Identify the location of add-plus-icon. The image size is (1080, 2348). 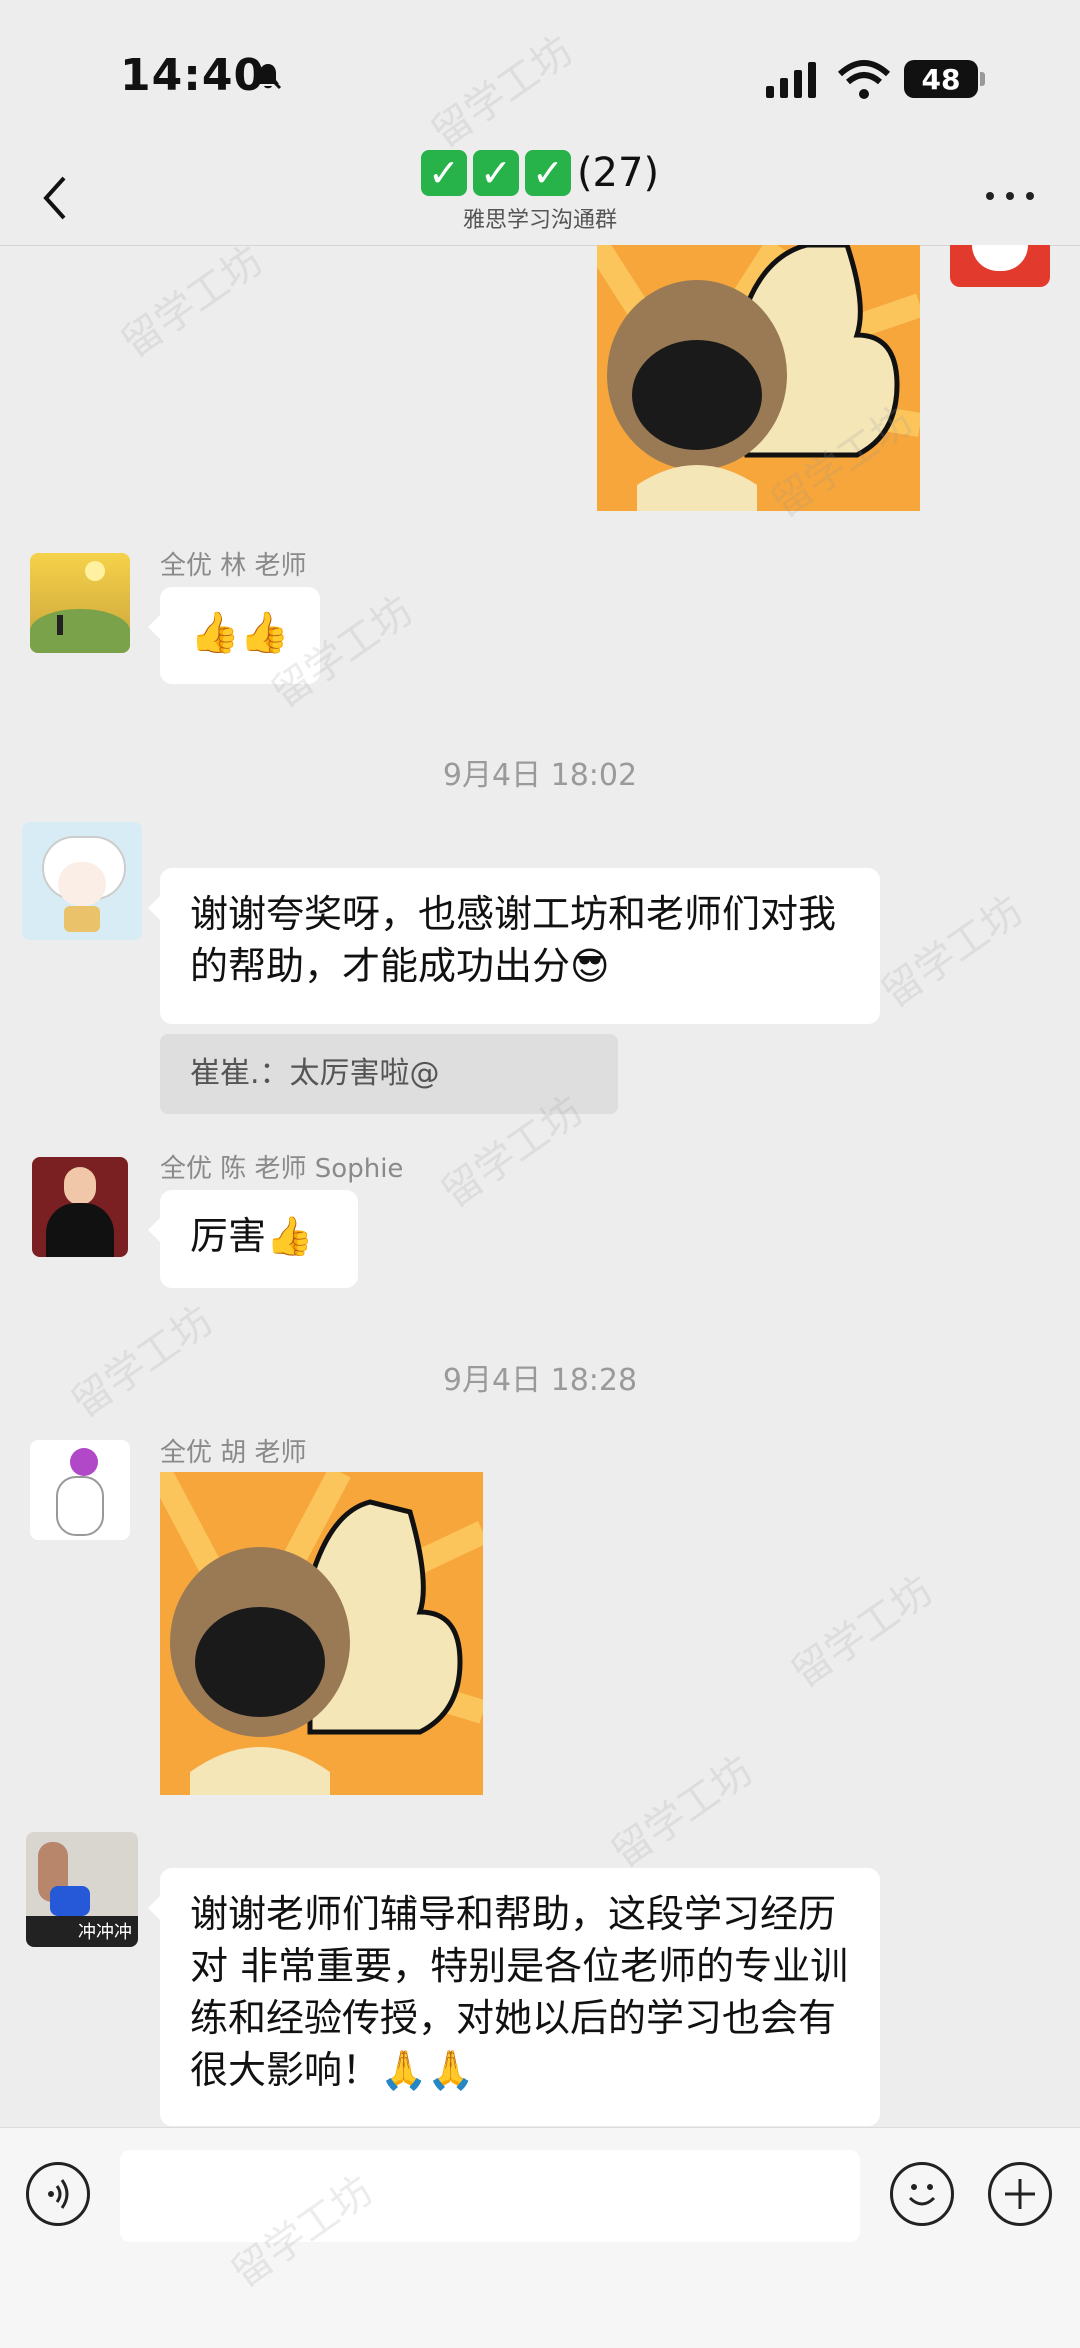
(1020, 2194).